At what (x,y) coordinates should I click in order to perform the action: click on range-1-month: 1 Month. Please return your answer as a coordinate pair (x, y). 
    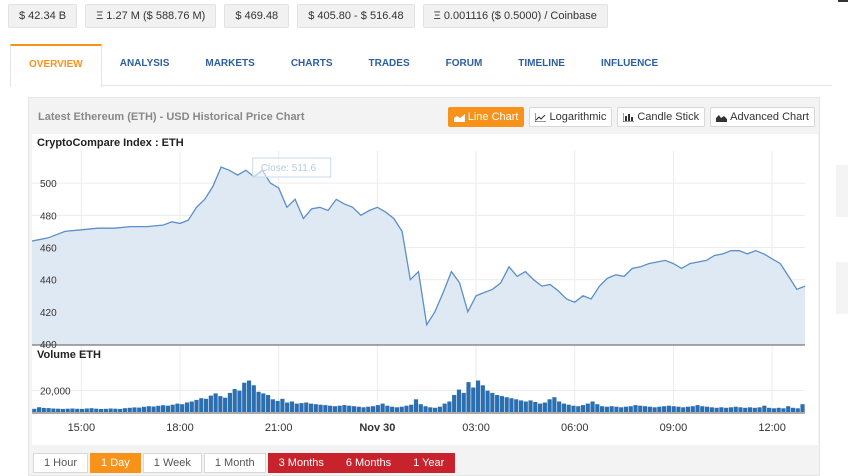
    Looking at the image, I should click on (234, 463).